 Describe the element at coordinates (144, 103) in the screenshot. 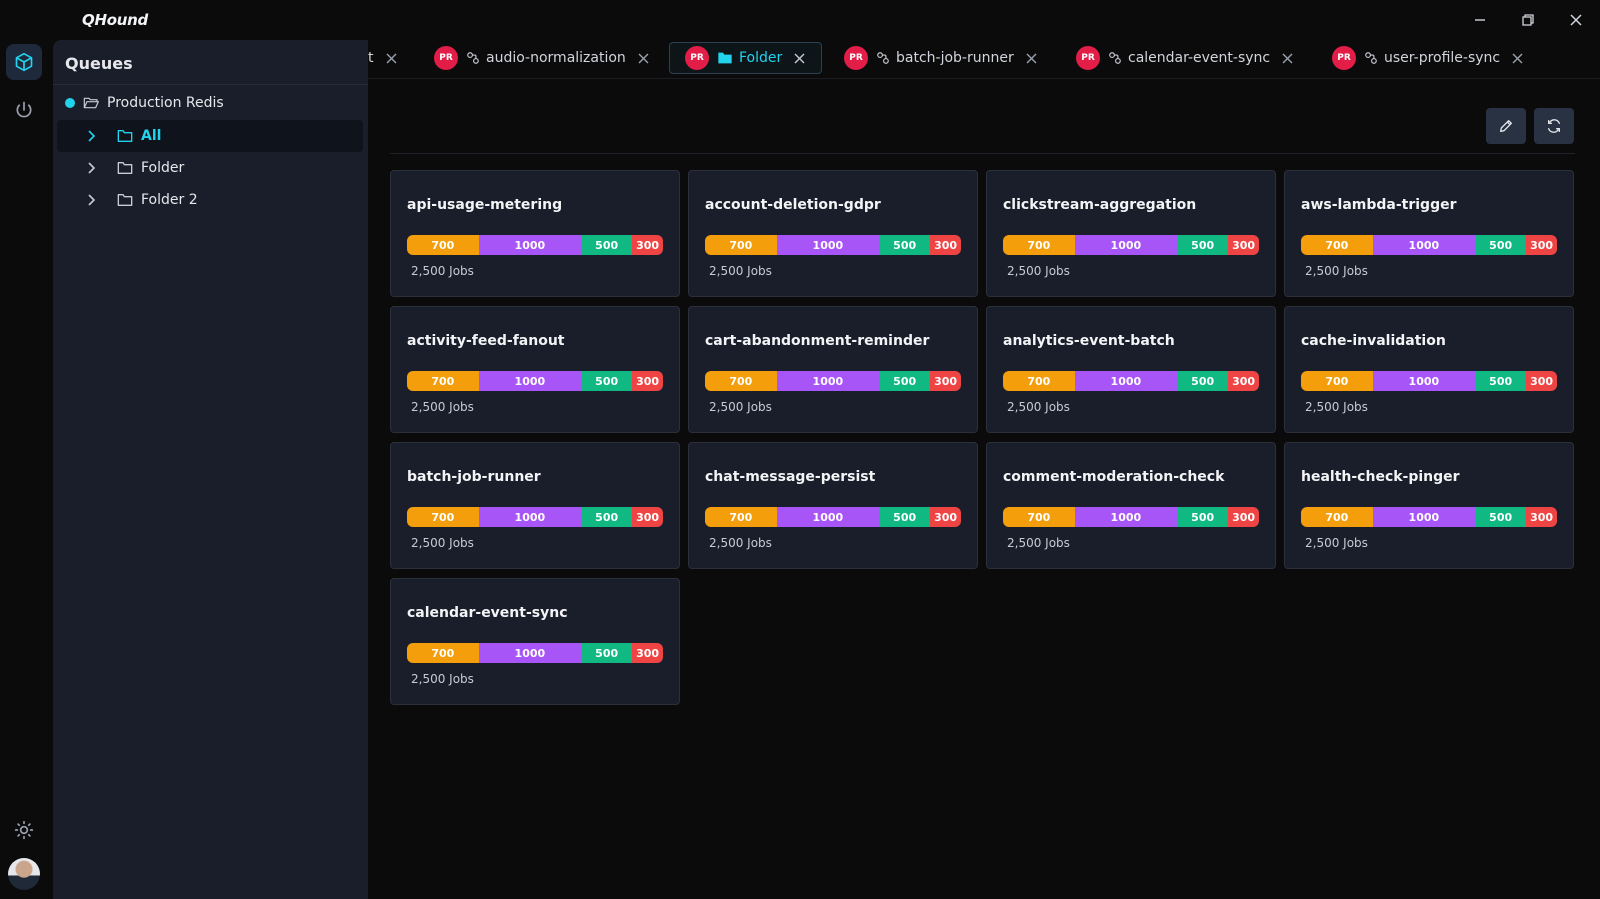

I see `connection-item: Production Redis` at that location.